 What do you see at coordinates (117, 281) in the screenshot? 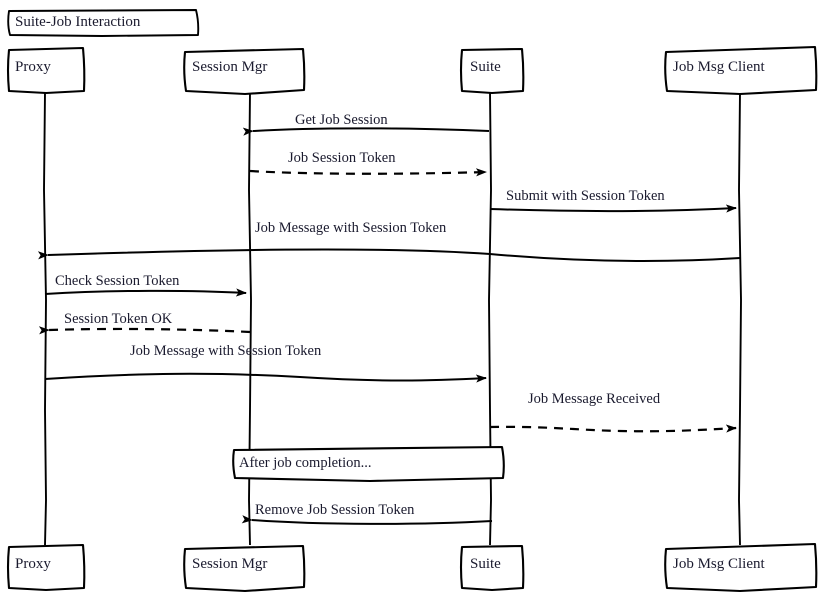
I see `message-label-check-session-token: Check Session Token` at bounding box center [117, 281].